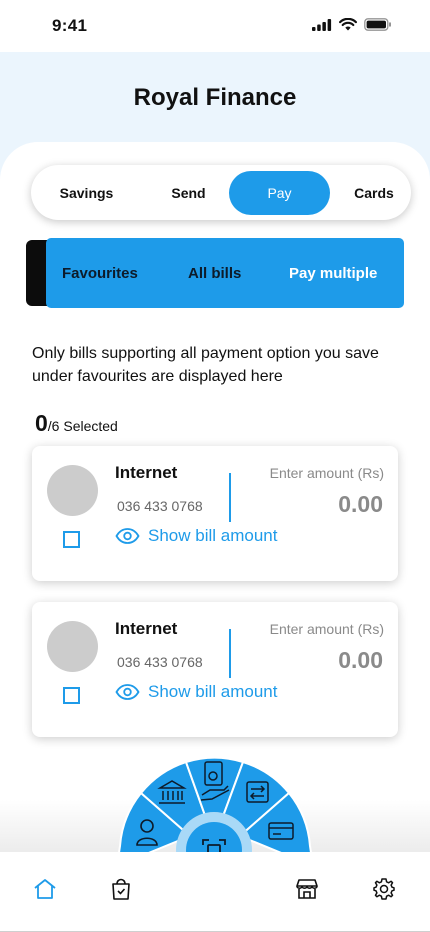  Describe the element at coordinates (70, 25) in the screenshot. I see `status-time: 9:41` at that location.